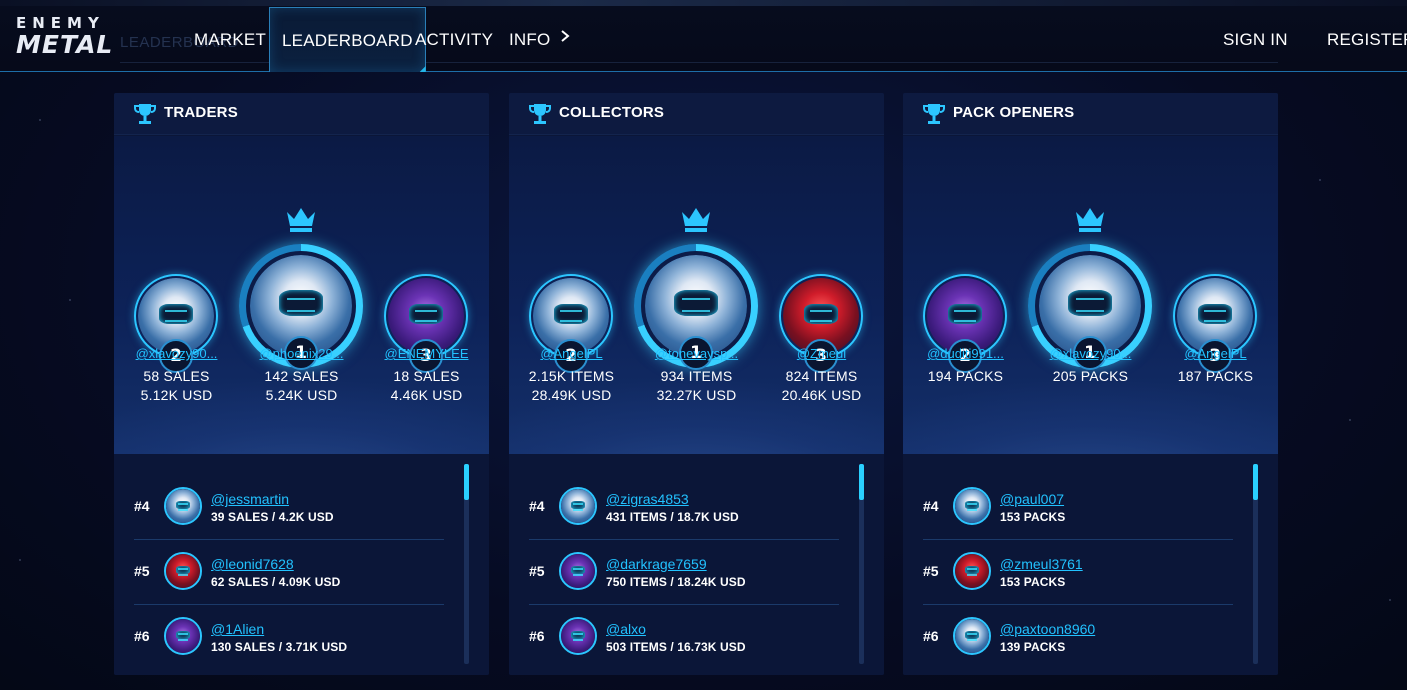 This screenshot has width=1407, height=690. What do you see at coordinates (696, 376) in the screenshot?
I see `podium-stat-primary: 934 ITEMS` at bounding box center [696, 376].